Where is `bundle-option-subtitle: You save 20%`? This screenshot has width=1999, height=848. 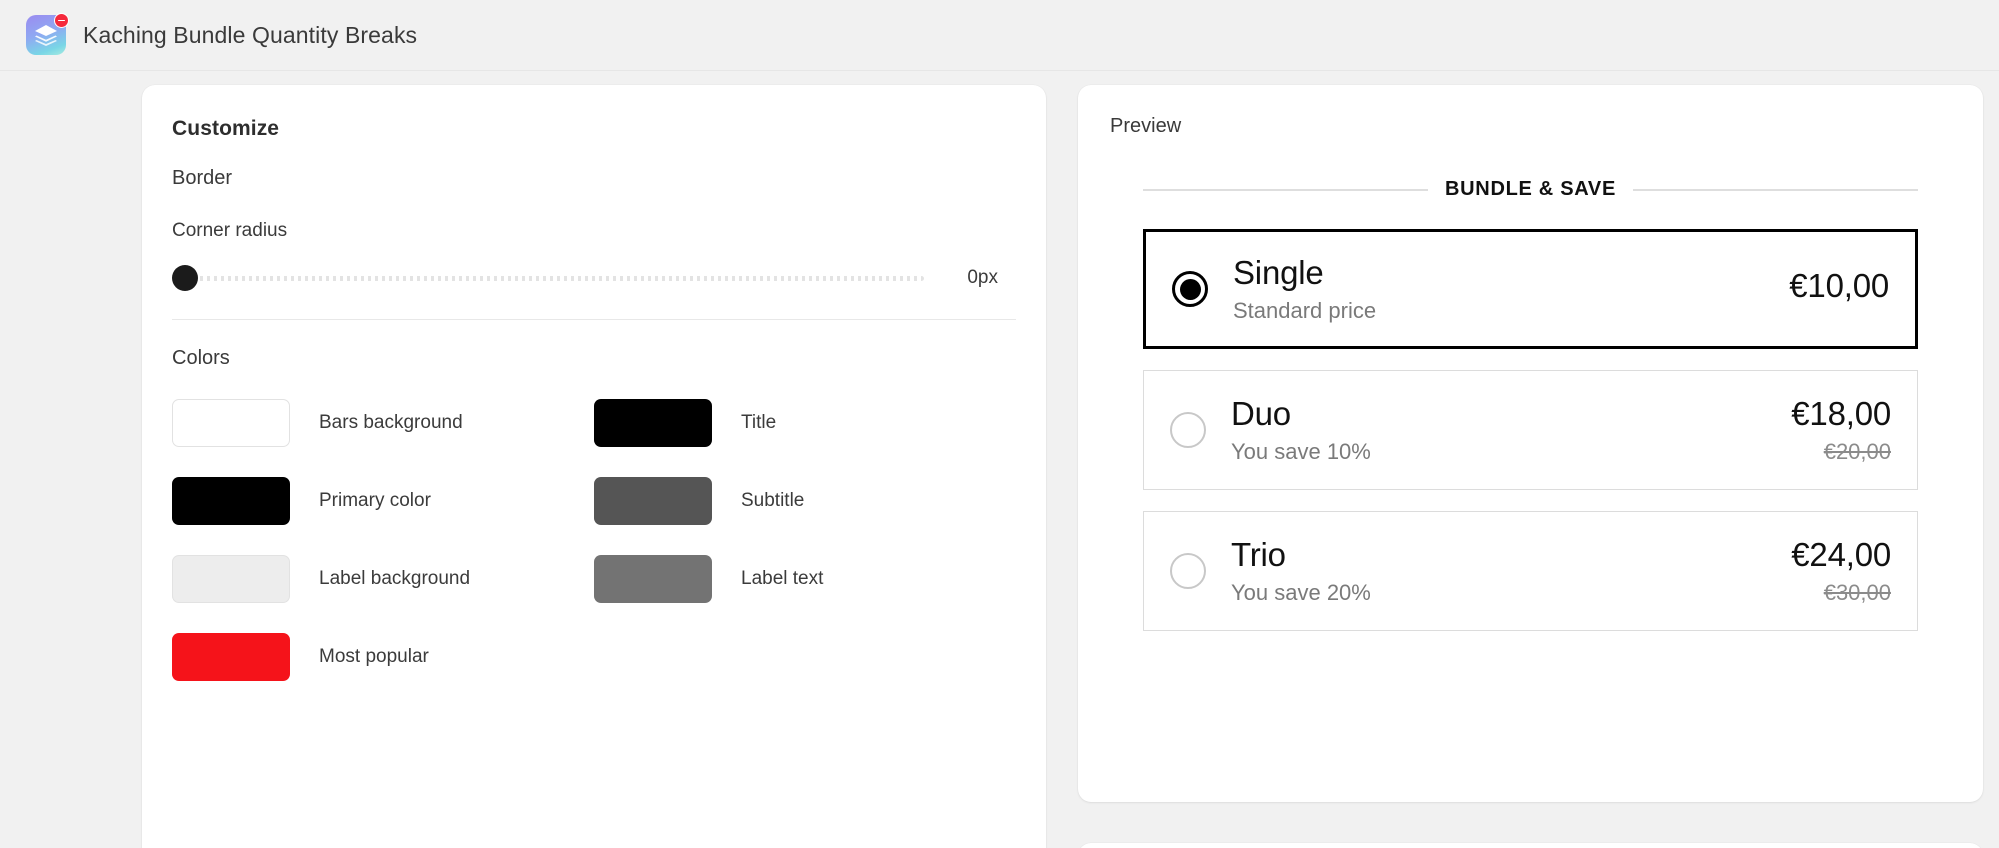 bundle-option-subtitle: You save 20% is located at coordinates (1301, 592).